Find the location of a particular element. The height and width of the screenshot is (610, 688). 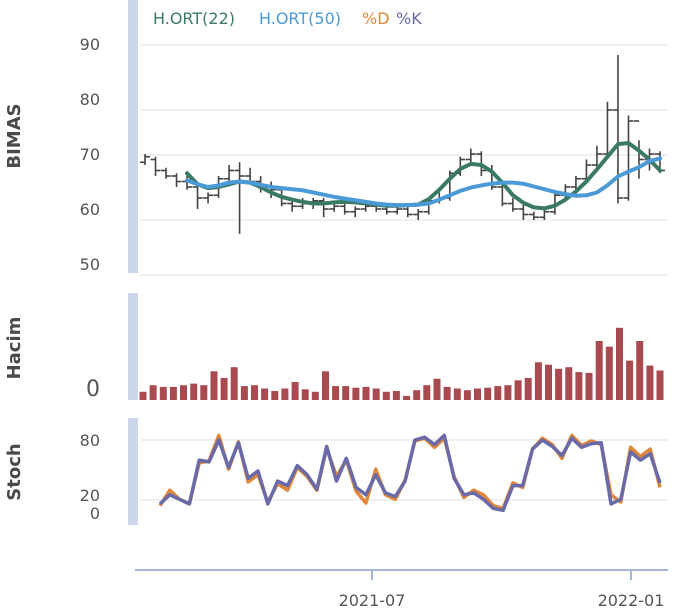

volume-panel-scrollbar is located at coordinates (133, 346).